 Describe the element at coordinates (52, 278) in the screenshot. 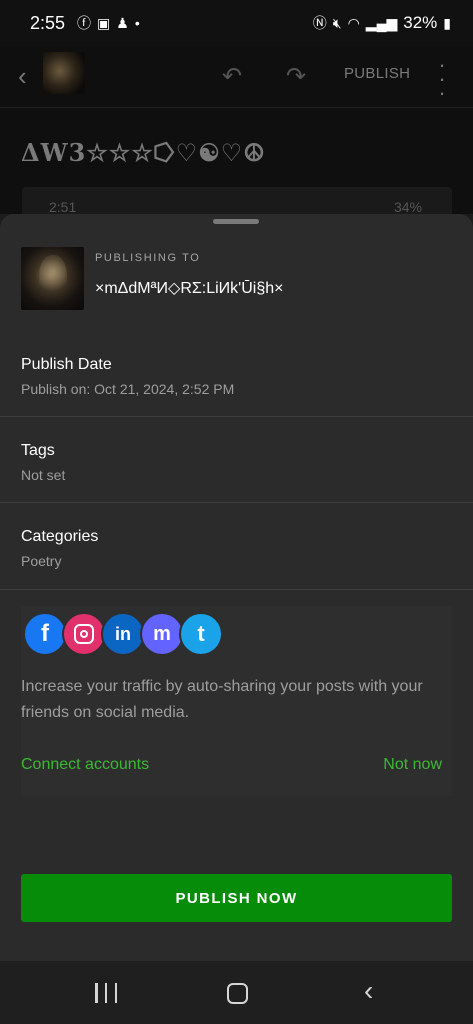

I see `site-thumbnail` at that location.